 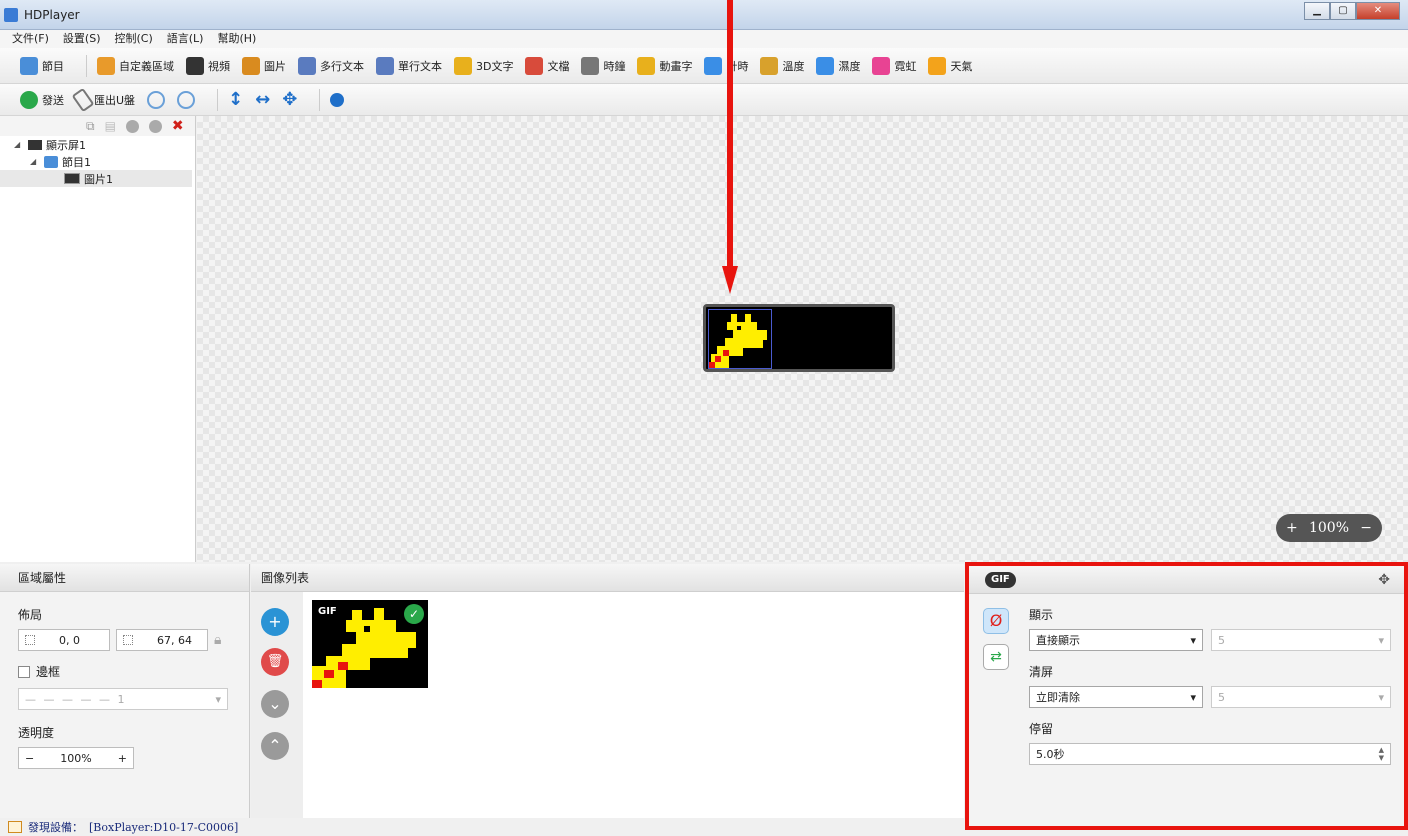 I want to click on device-list-icon, so click(x=15, y=827).